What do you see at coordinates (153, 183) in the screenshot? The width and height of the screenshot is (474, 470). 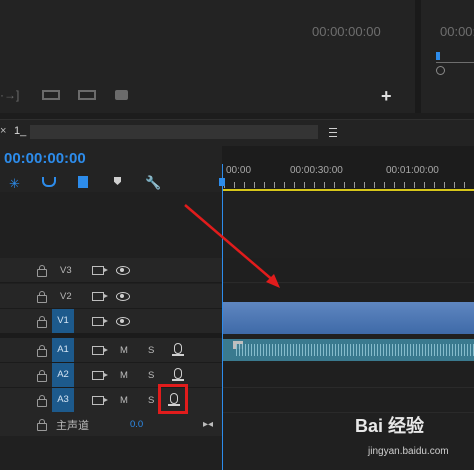 I see `wrench-icon: 🔧` at bounding box center [153, 183].